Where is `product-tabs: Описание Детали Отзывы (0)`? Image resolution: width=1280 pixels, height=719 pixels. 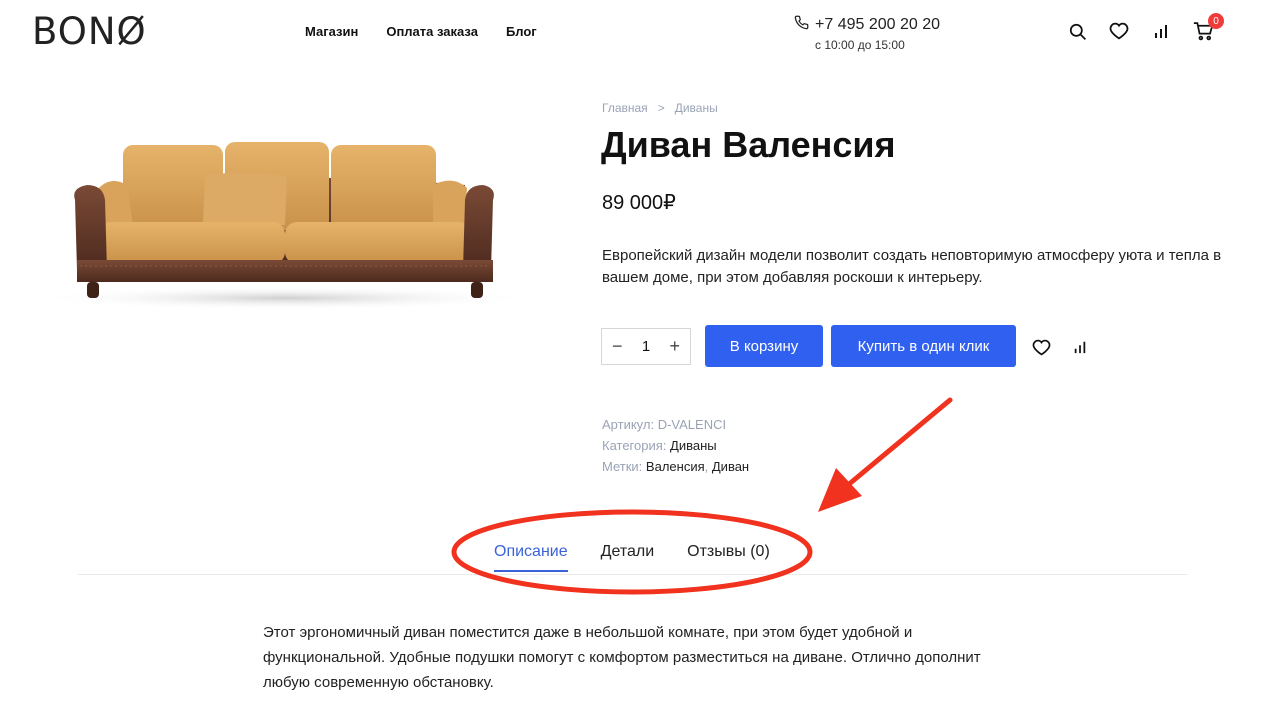 product-tabs: Описание Детали Отзывы (0) is located at coordinates (632, 557).